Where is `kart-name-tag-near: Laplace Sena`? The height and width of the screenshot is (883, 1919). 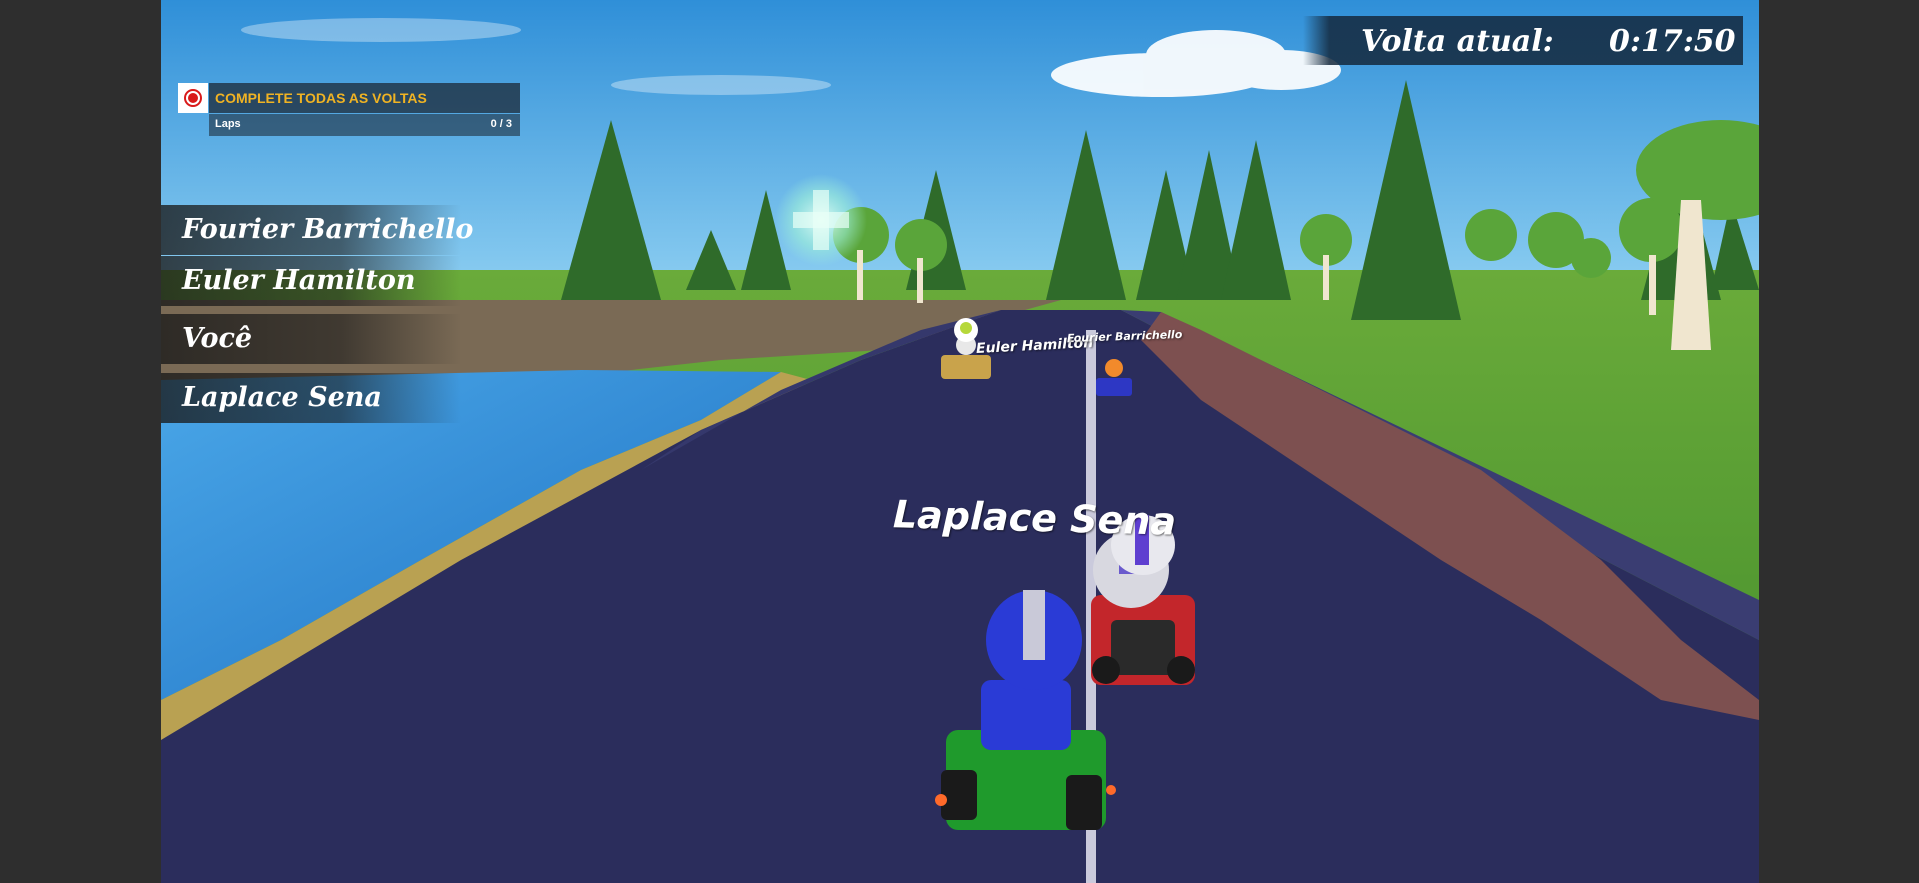 kart-name-tag-near: Laplace Sena is located at coordinates (1034, 518).